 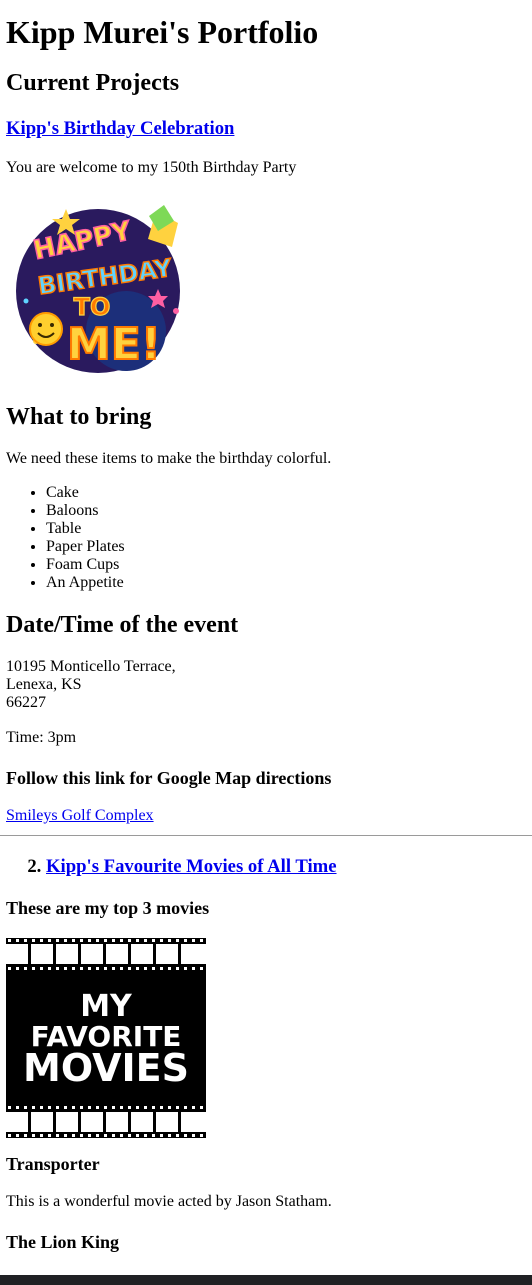 I want to click on address-line-1: 10195 Monticello Terrace,, so click(x=91, y=666).